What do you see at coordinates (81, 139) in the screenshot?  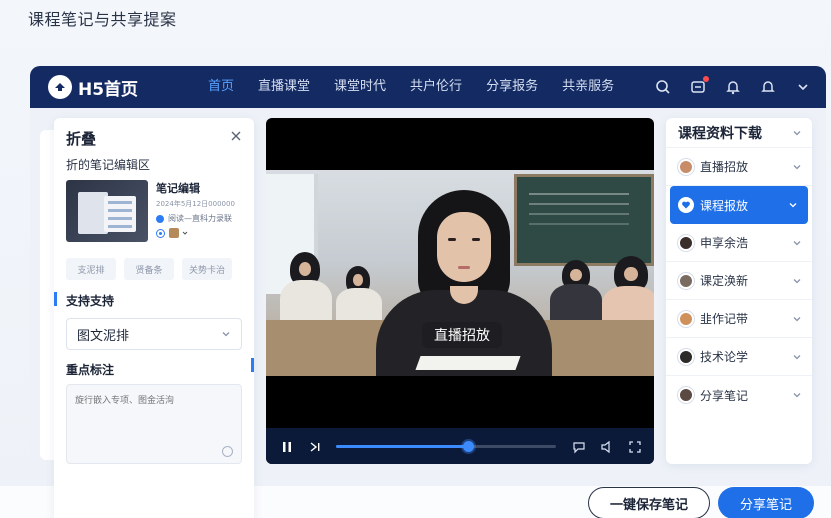 I see `panel-title: 折叠` at bounding box center [81, 139].